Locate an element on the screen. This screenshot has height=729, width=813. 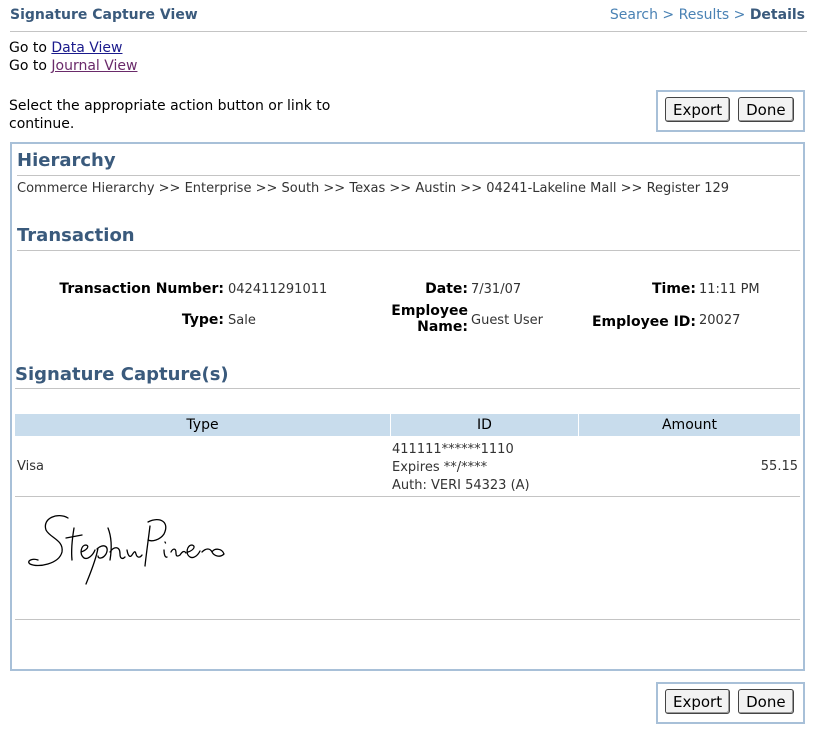
row-divider is located at coordinates (407, 496).